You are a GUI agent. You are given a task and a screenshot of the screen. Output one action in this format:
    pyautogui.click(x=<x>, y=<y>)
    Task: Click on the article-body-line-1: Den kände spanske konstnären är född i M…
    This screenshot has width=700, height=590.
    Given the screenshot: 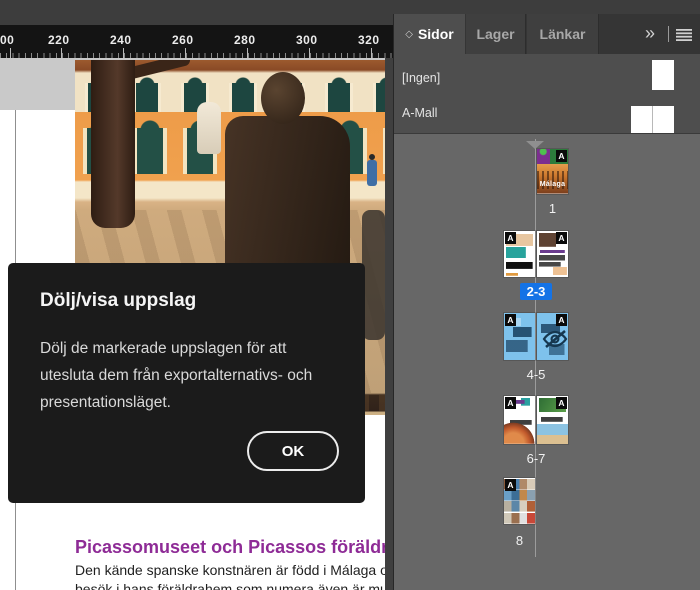 What is the action you would take?
    pyautogui.click(x=230, y=570)
    